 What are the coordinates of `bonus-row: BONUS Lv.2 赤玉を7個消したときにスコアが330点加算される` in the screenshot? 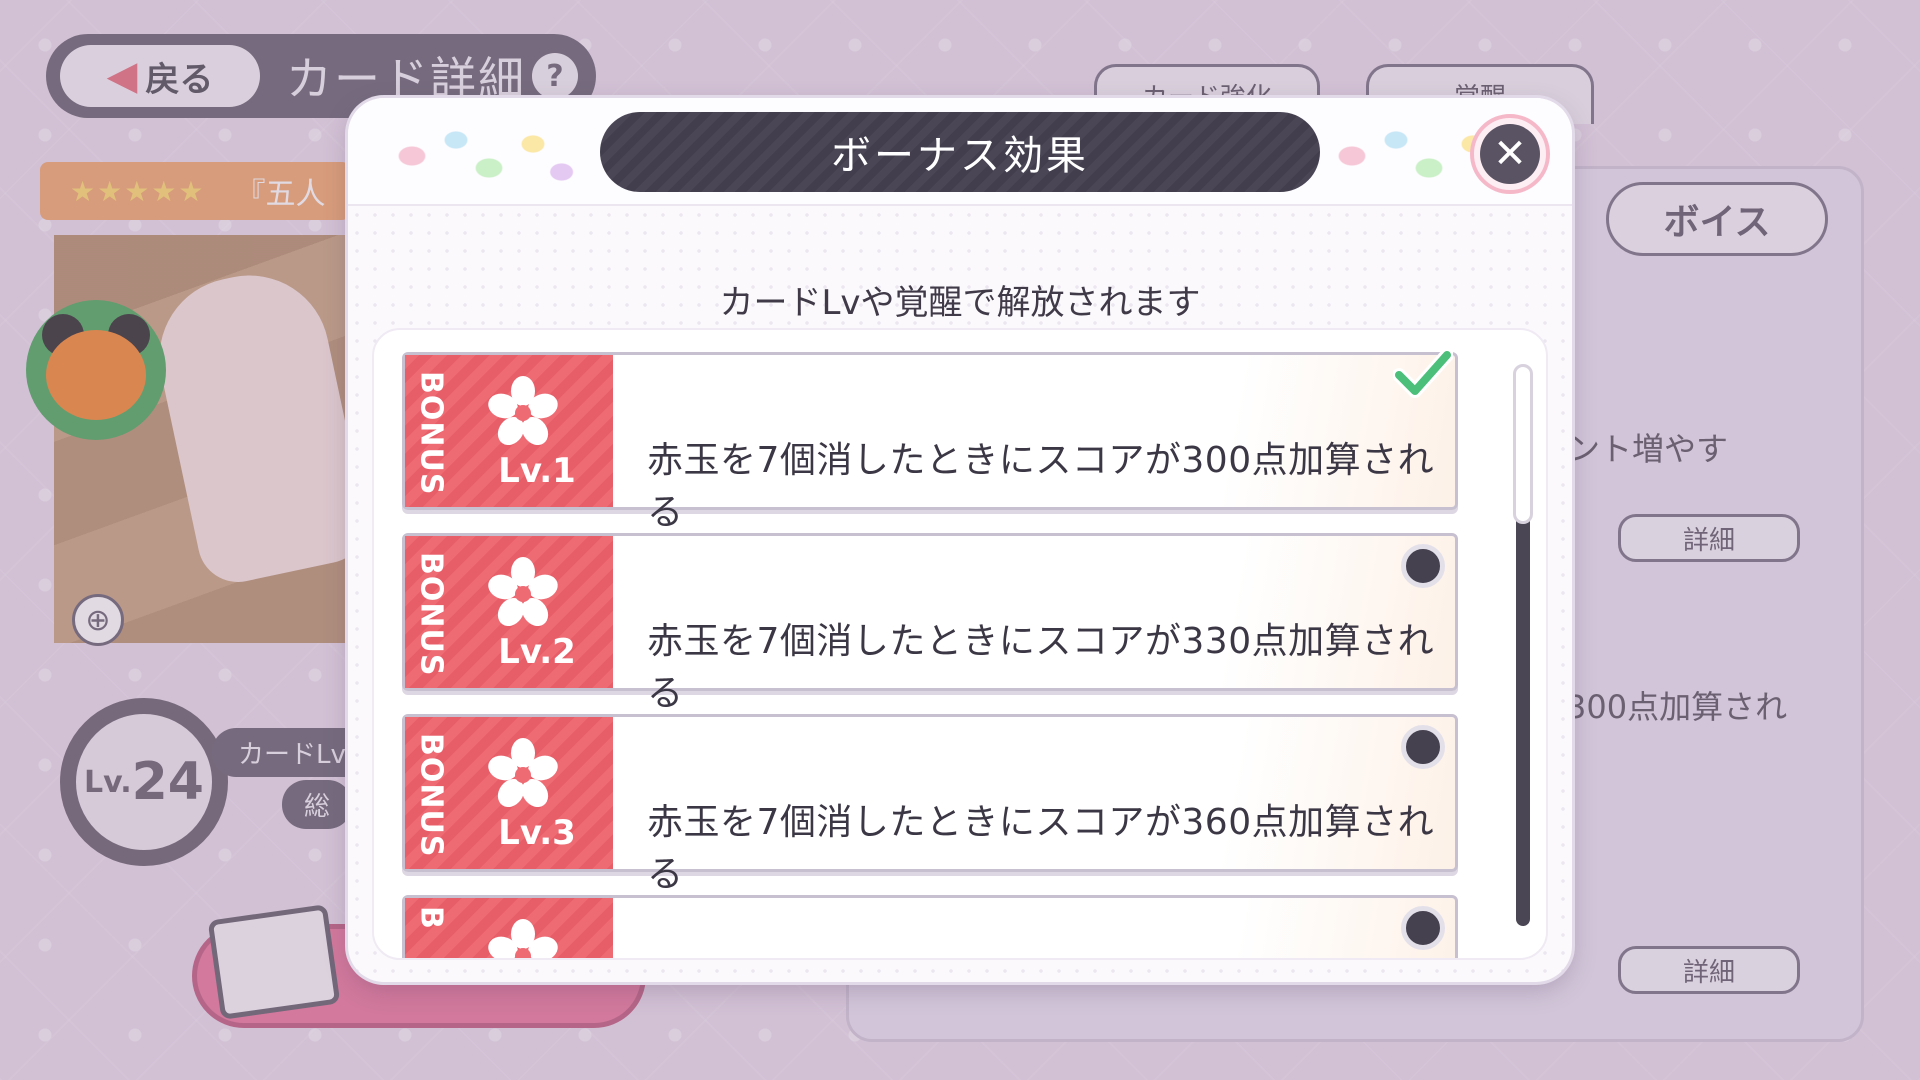 It's located at (930, 623).